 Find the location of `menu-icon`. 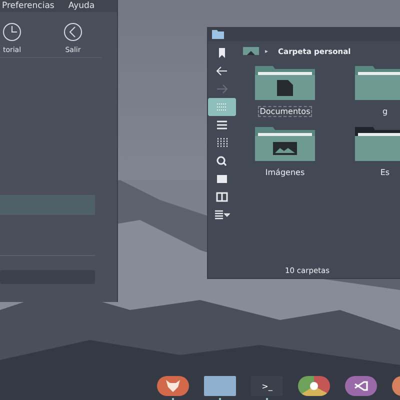

menu-icon is located at coordinates (222, 215).